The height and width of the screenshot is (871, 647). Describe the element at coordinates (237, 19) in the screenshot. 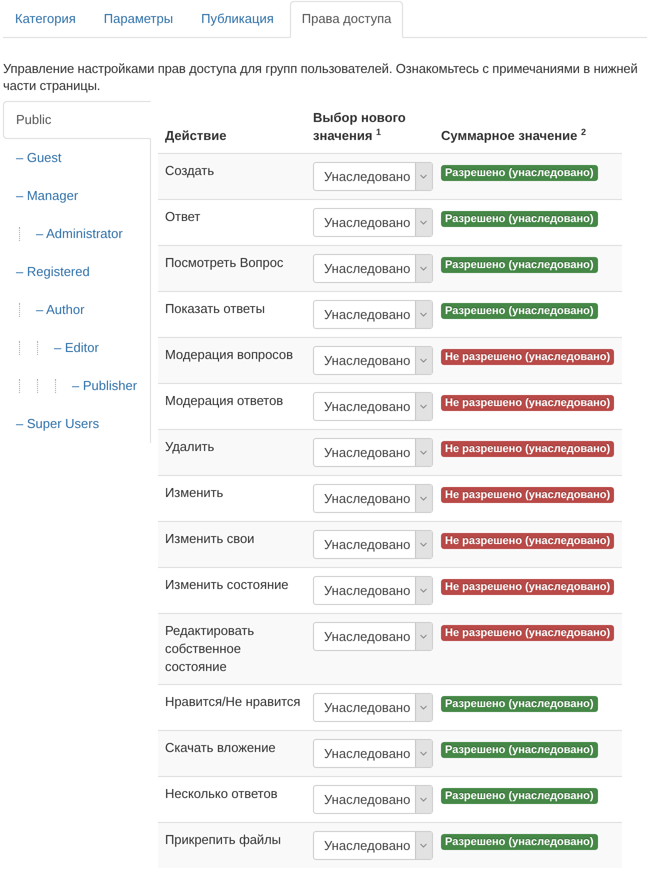

I see `tab: Публикация` at that location.